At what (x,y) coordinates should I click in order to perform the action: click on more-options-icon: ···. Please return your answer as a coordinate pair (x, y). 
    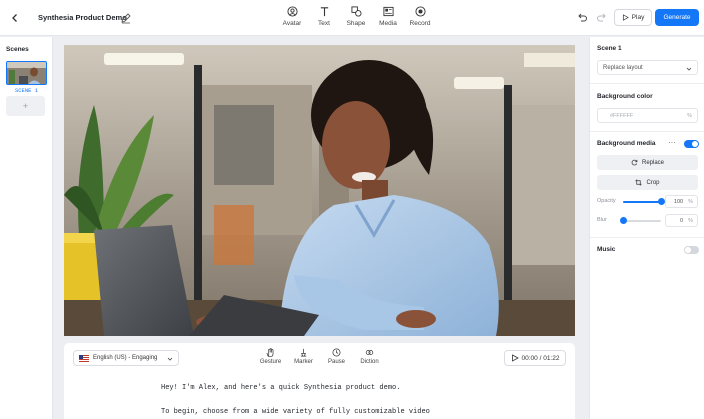
    Looking at the image, I should click on (672, 143).